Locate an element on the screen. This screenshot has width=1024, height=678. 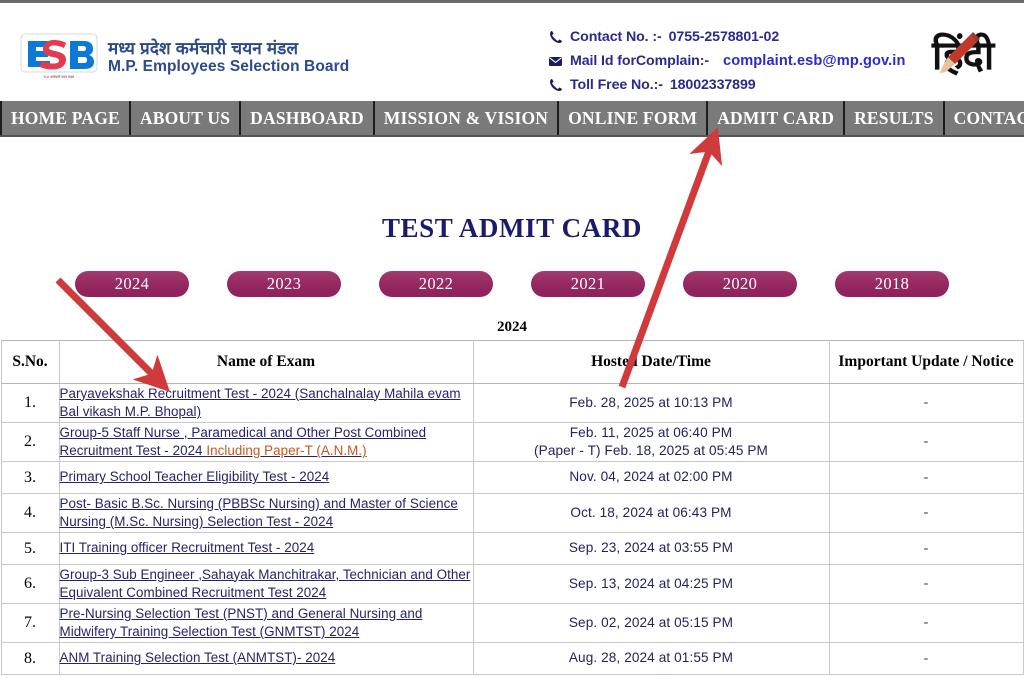
row-sno: 3. is located at coordinates (30, 477).